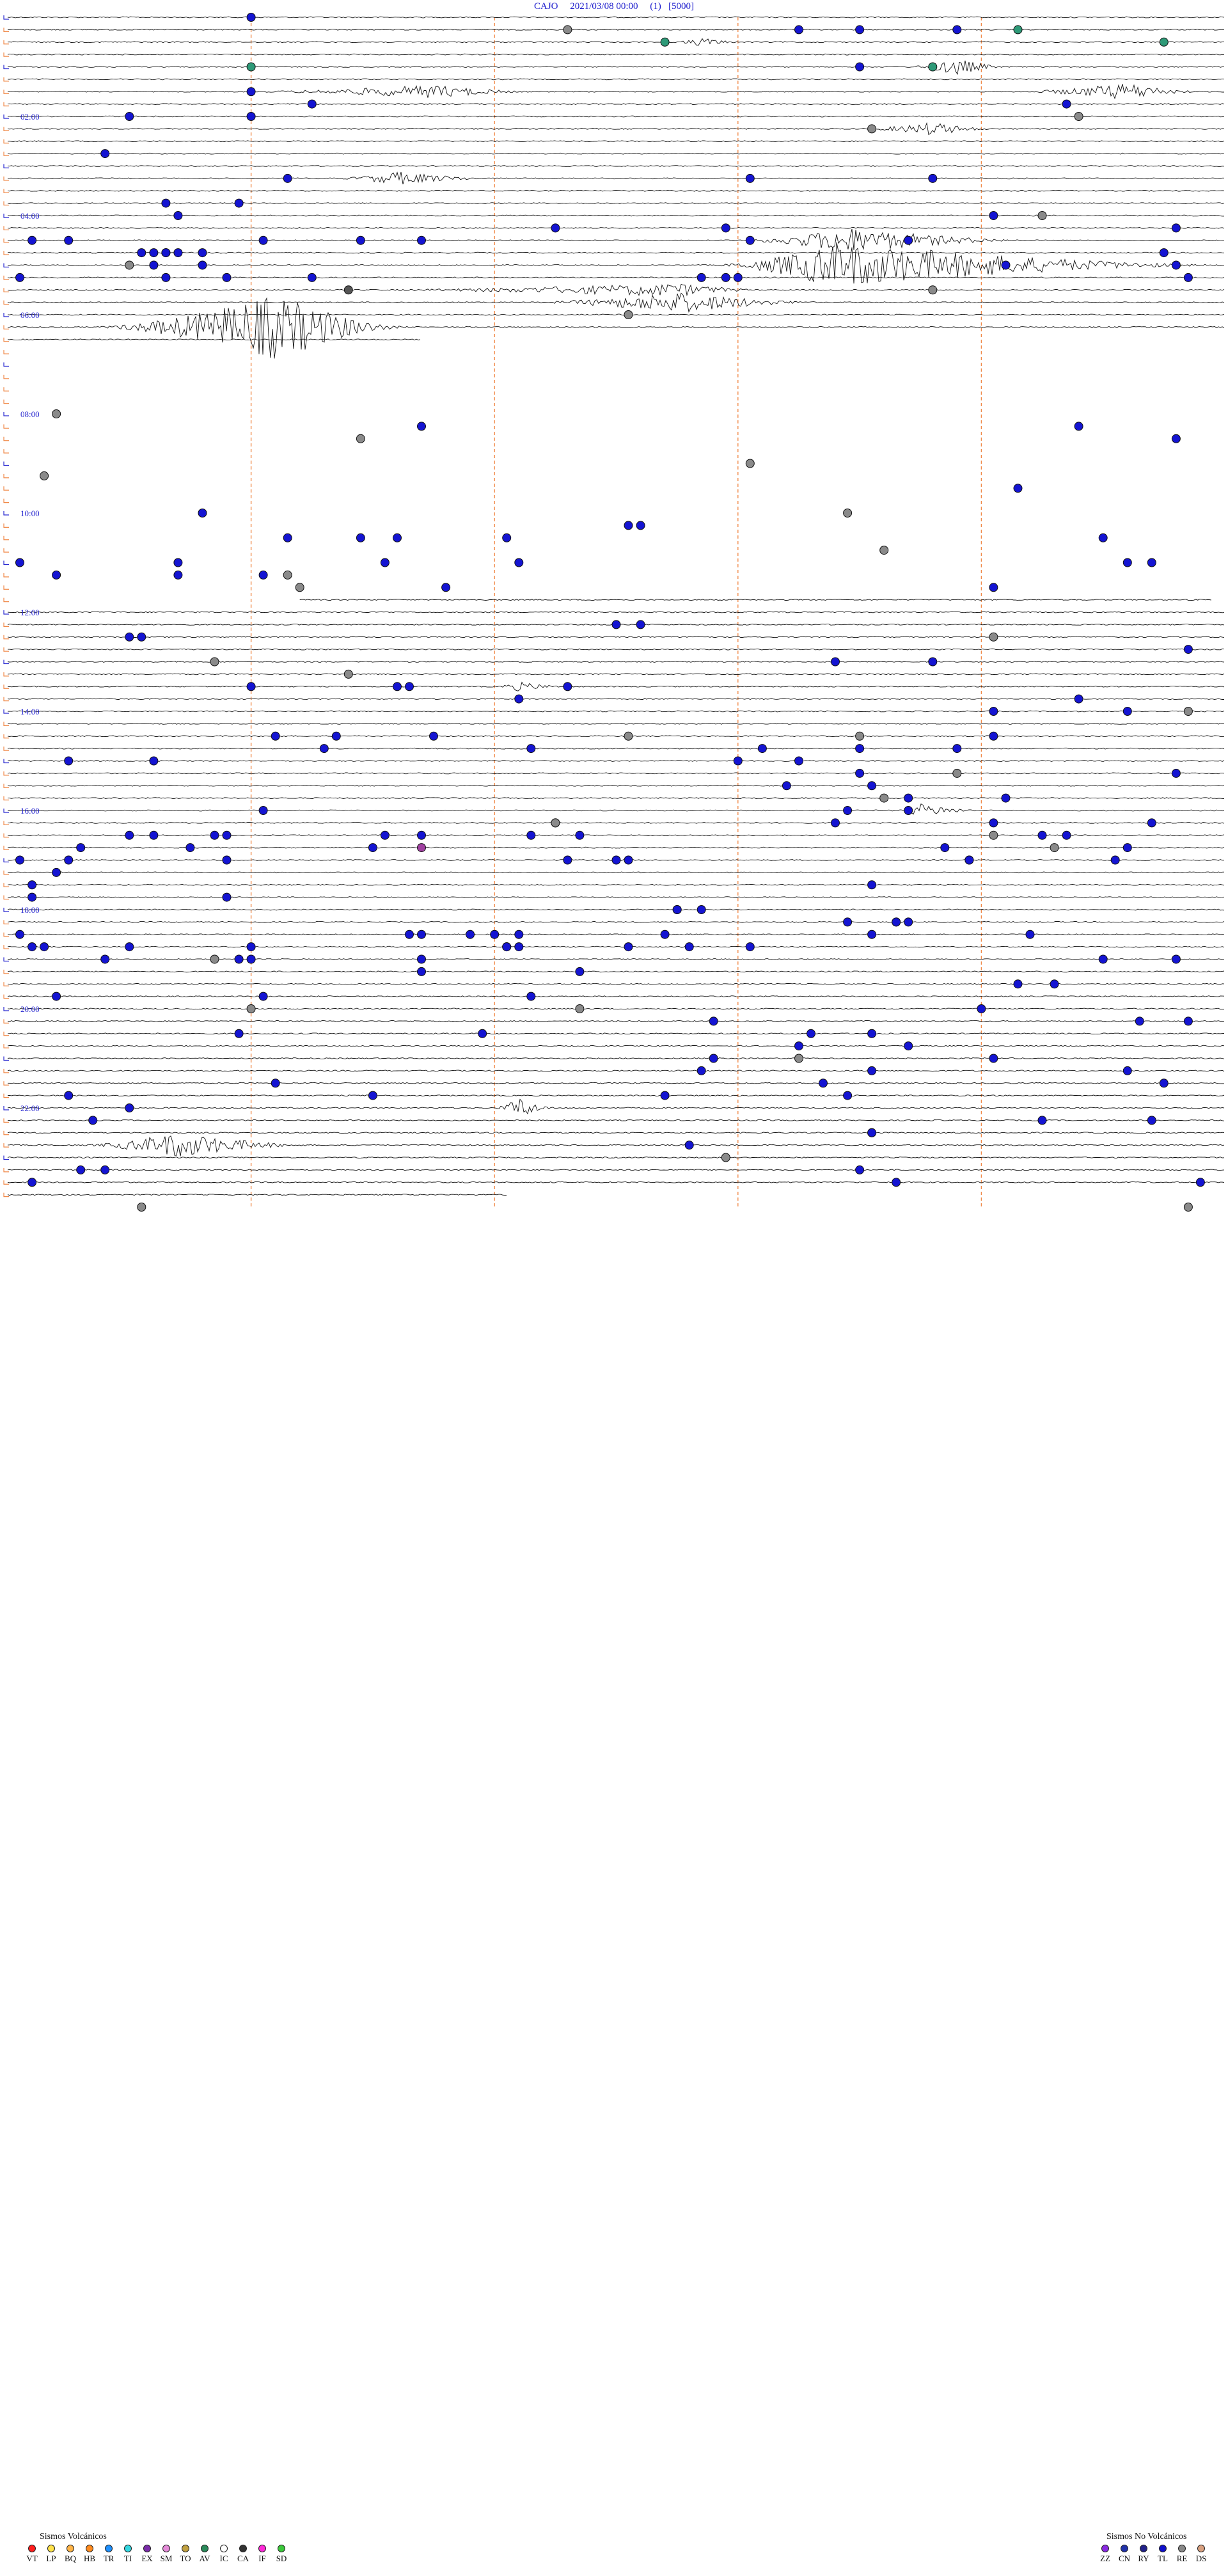 Image resolution: width=1228 pixels, height=2576 pixels. I want to click on hour-label: 18:00, so click(30, 910).